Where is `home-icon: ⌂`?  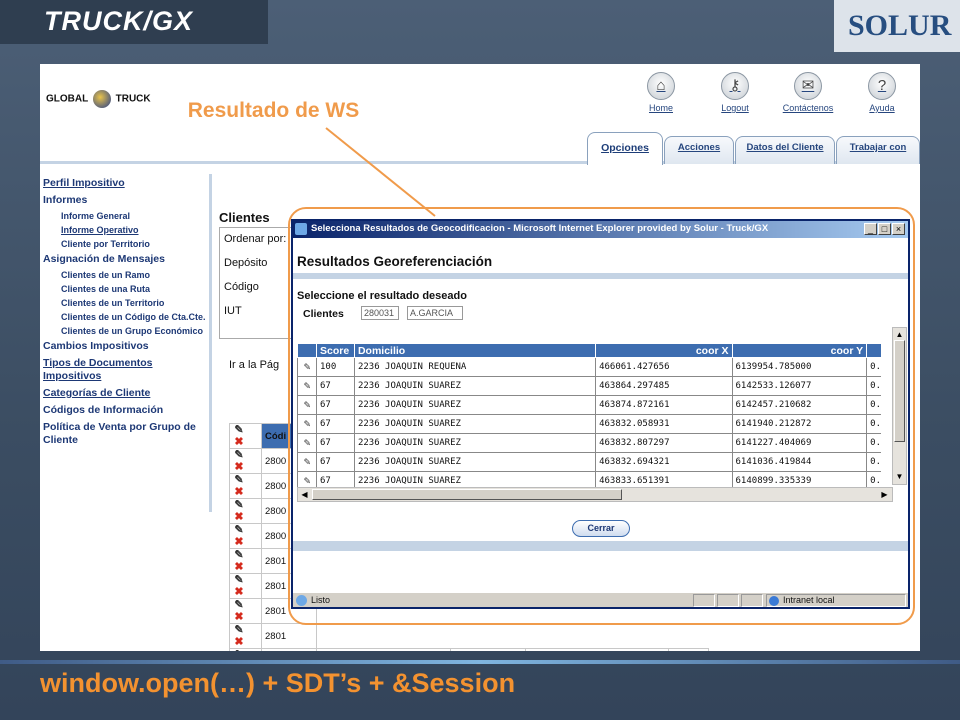 home-icon: ⌂ is located at coordinates (661, 86).